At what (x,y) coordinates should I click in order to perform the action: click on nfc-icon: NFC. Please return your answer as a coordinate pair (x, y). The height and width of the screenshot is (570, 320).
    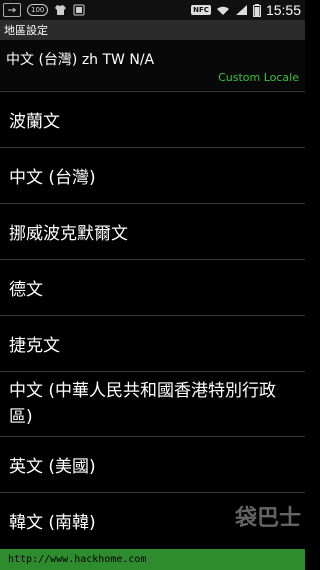
    Looking at the image, I should click on (201, 10).